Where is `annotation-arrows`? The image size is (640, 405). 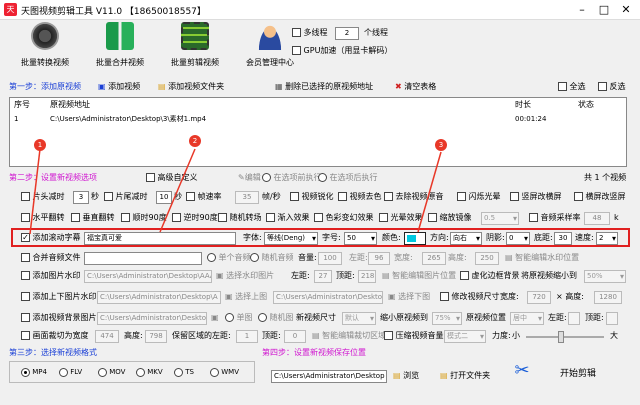 annotation-arrows is located at coordinates (235, 191).